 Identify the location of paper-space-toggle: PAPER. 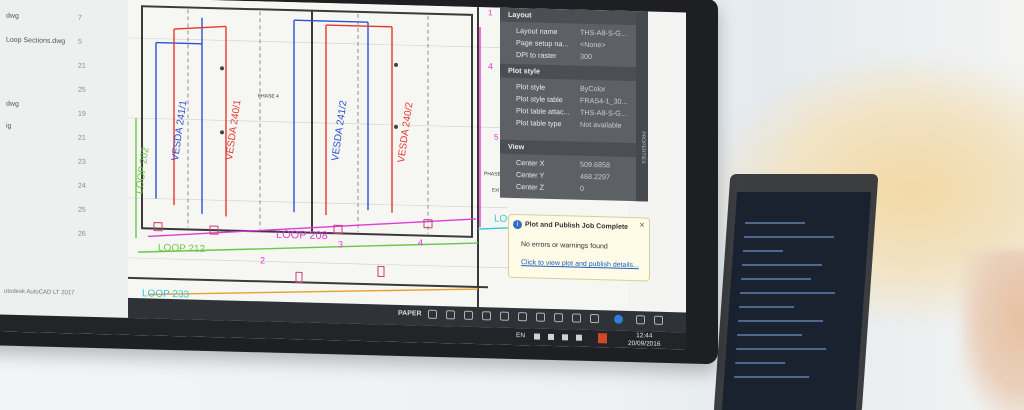
(410, 314).